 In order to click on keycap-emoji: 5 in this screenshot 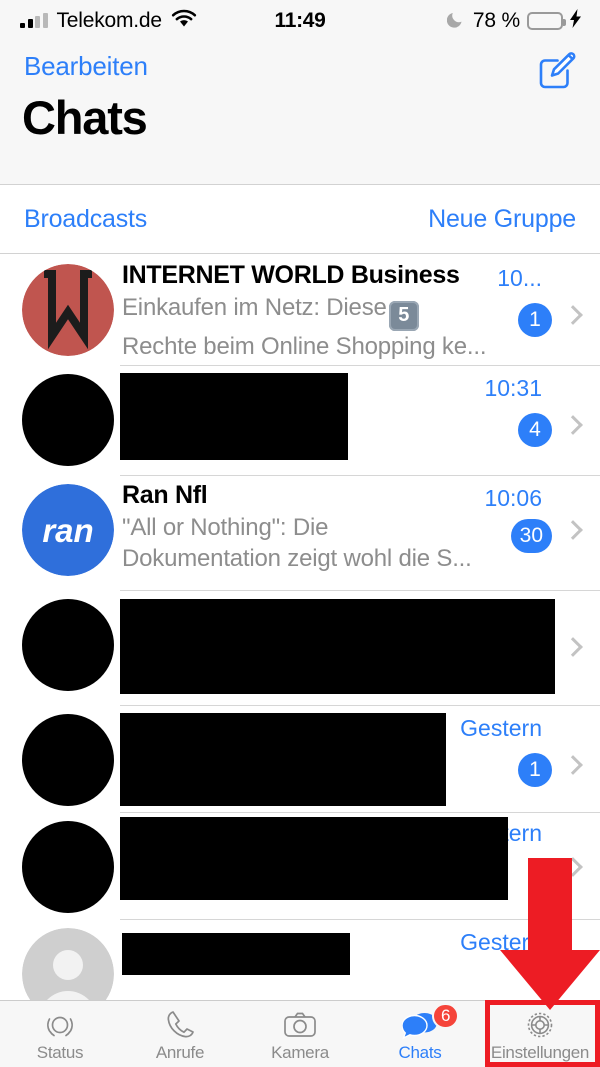, I will do `click(403, 315)`.